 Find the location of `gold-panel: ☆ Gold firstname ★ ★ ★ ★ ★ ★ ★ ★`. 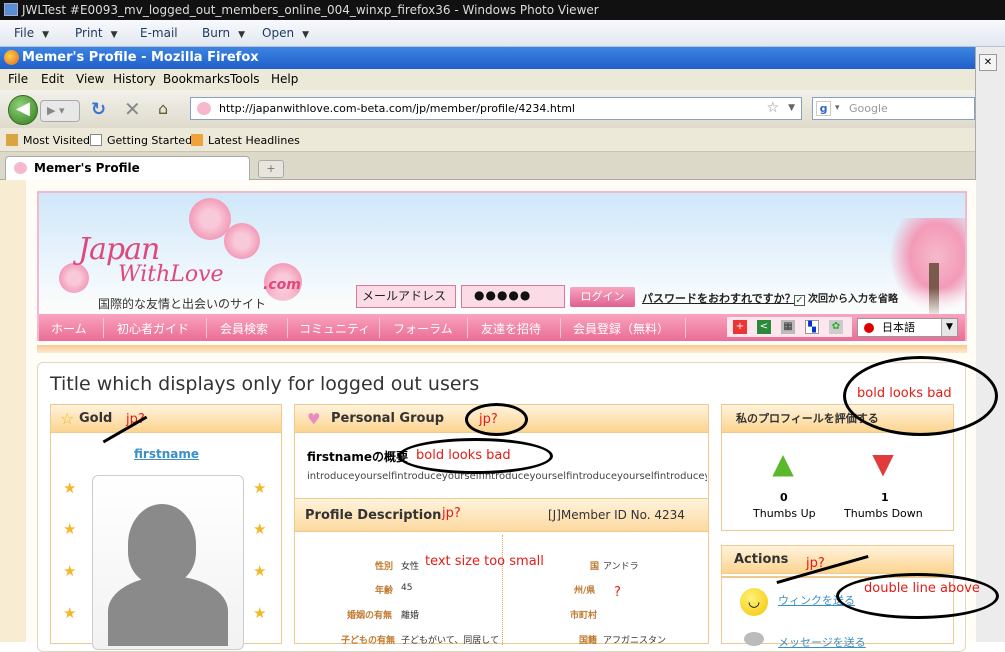

gold-panel: ☆ Gold firstname ★ ★ ★ ★ ★ ★ ★ ★ is located at coordinates (166, 527).